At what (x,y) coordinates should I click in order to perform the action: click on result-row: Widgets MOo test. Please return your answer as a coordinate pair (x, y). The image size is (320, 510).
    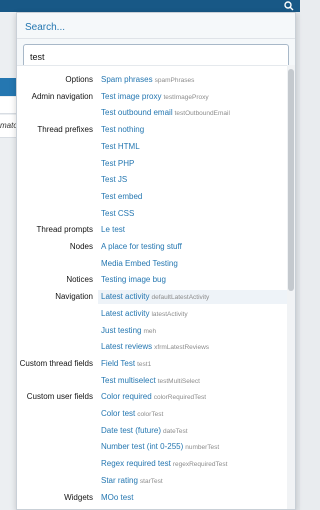
    Looking at the image, I should click on (152, 497).